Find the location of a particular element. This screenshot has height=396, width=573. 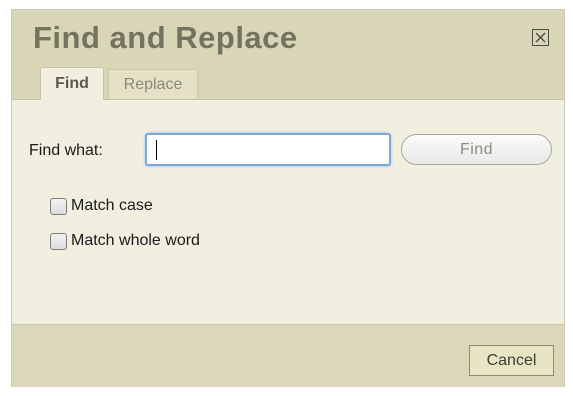

close-icon is located at coordinates (540, 37).